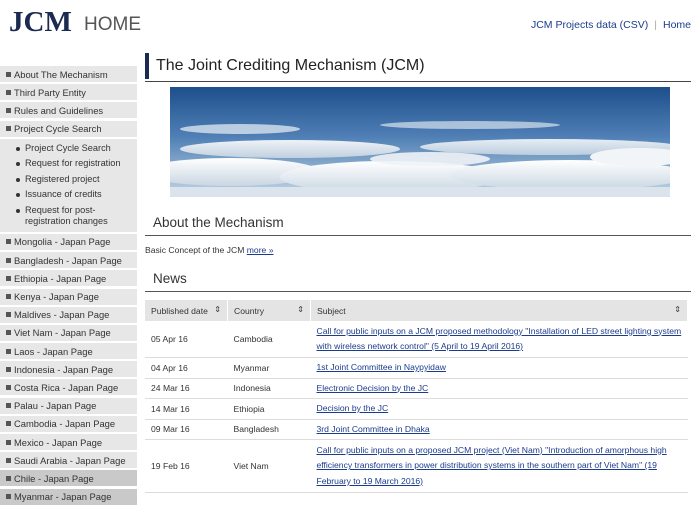 This screenshot has width=691, height=507. What do you see at coordinates (269, 310) in the screenshot?
I see `col-country: Country ⇕` at bounding box center [269, 310].